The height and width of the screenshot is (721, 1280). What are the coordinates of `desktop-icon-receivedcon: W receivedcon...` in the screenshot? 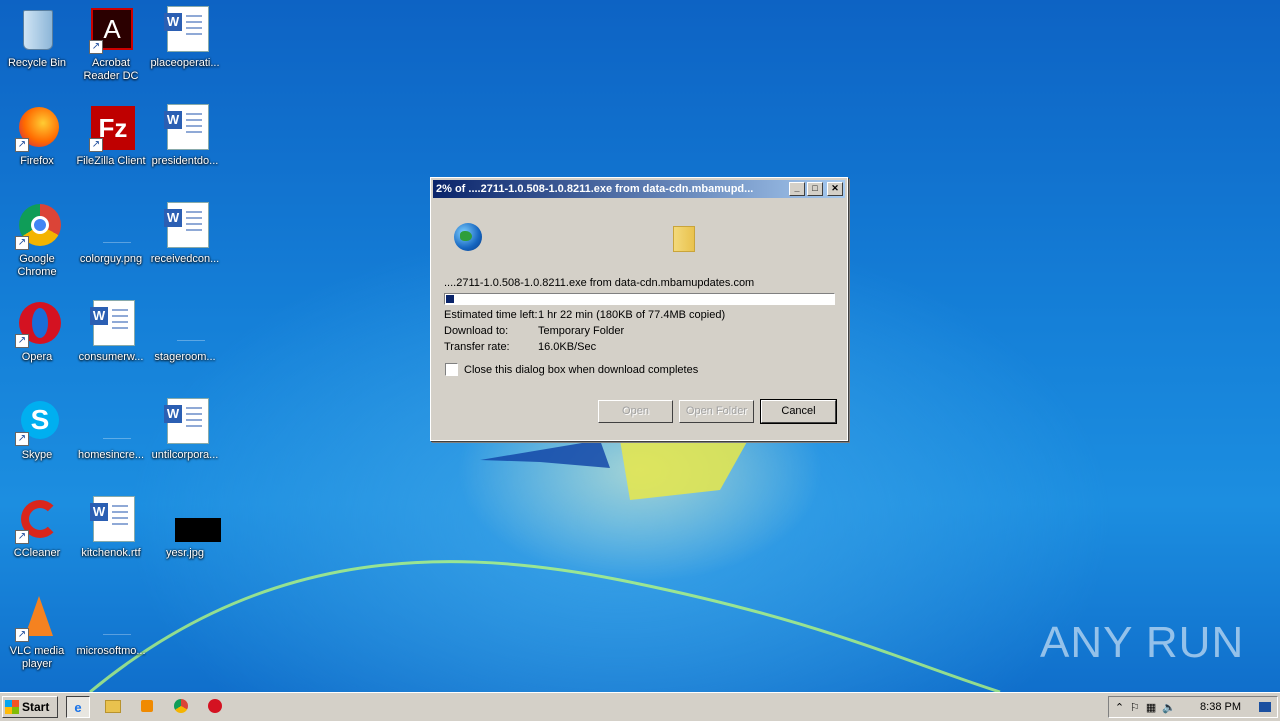 It's located at (185, 234).